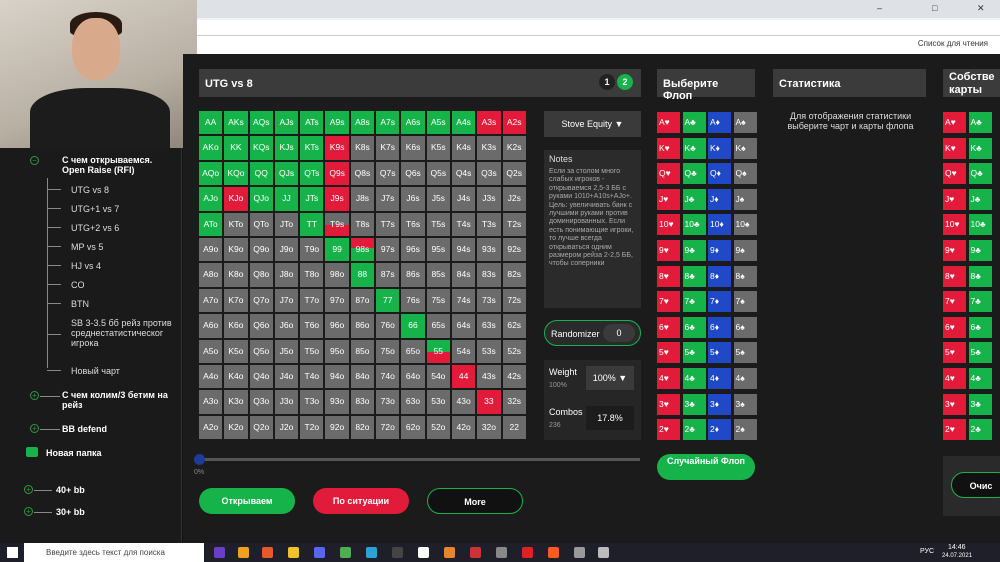  Describe the element at coordinates (980, 327) in the screenshot. I see `own-card: 6♣` at that location.